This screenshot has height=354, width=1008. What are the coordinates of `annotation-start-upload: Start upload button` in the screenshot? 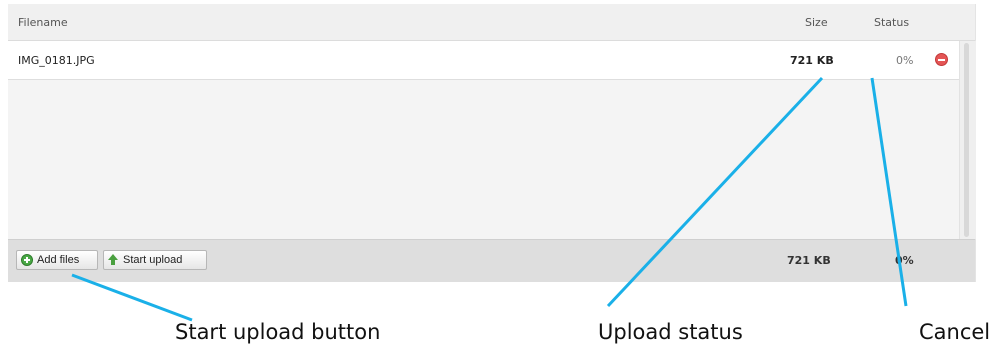 It's located at (278, 332).